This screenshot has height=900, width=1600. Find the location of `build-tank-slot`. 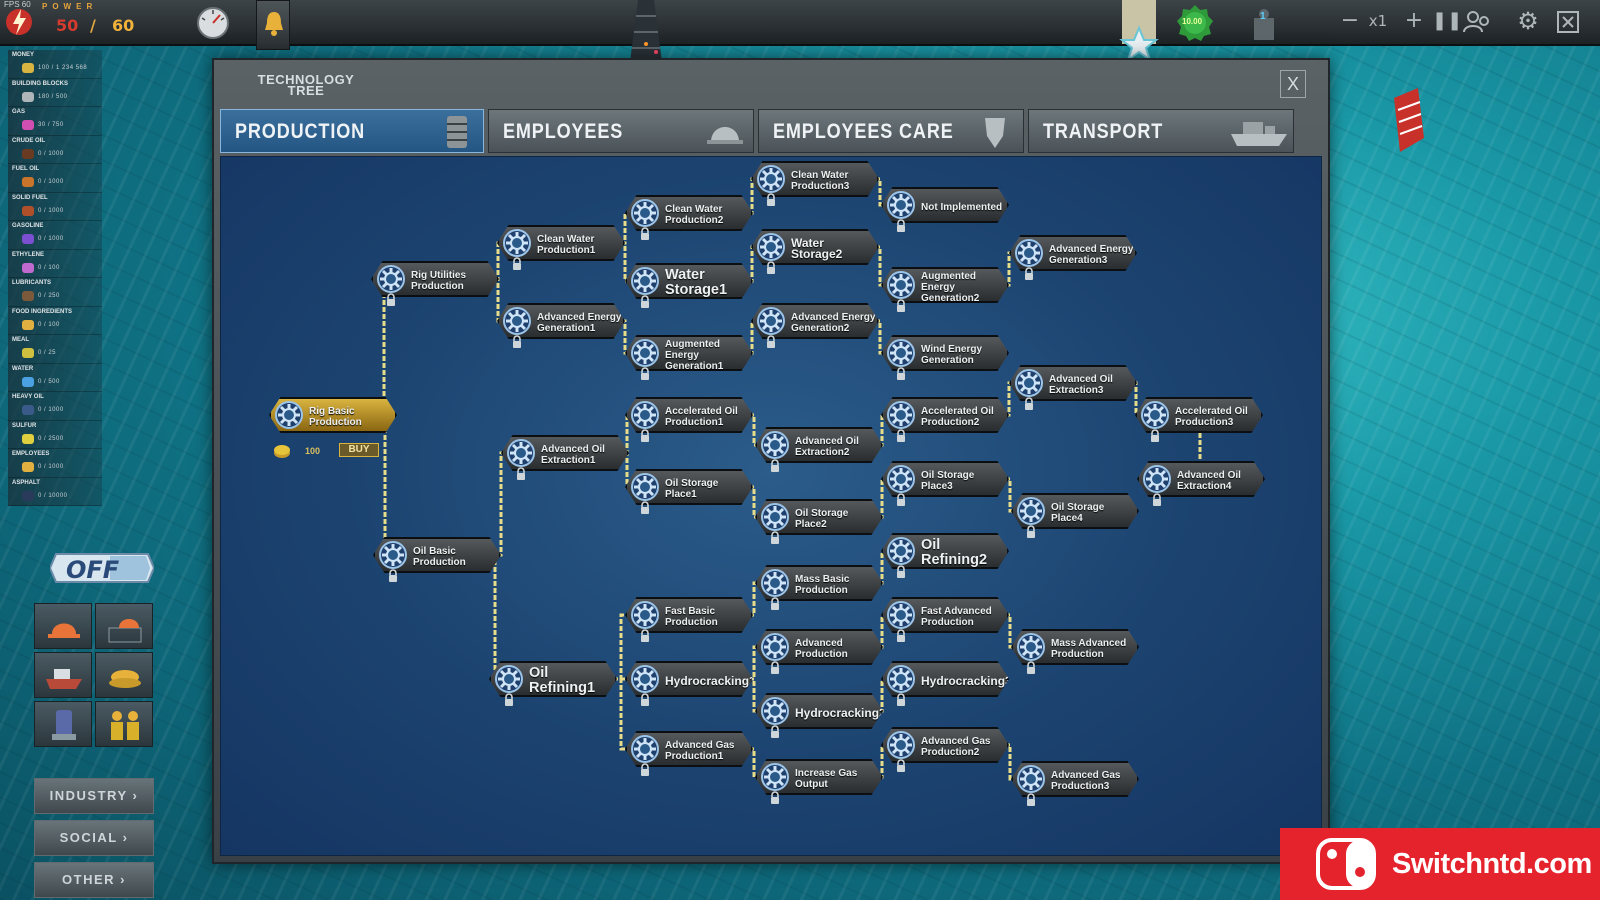

build-tank-slot is located at coordinates (63, 724).